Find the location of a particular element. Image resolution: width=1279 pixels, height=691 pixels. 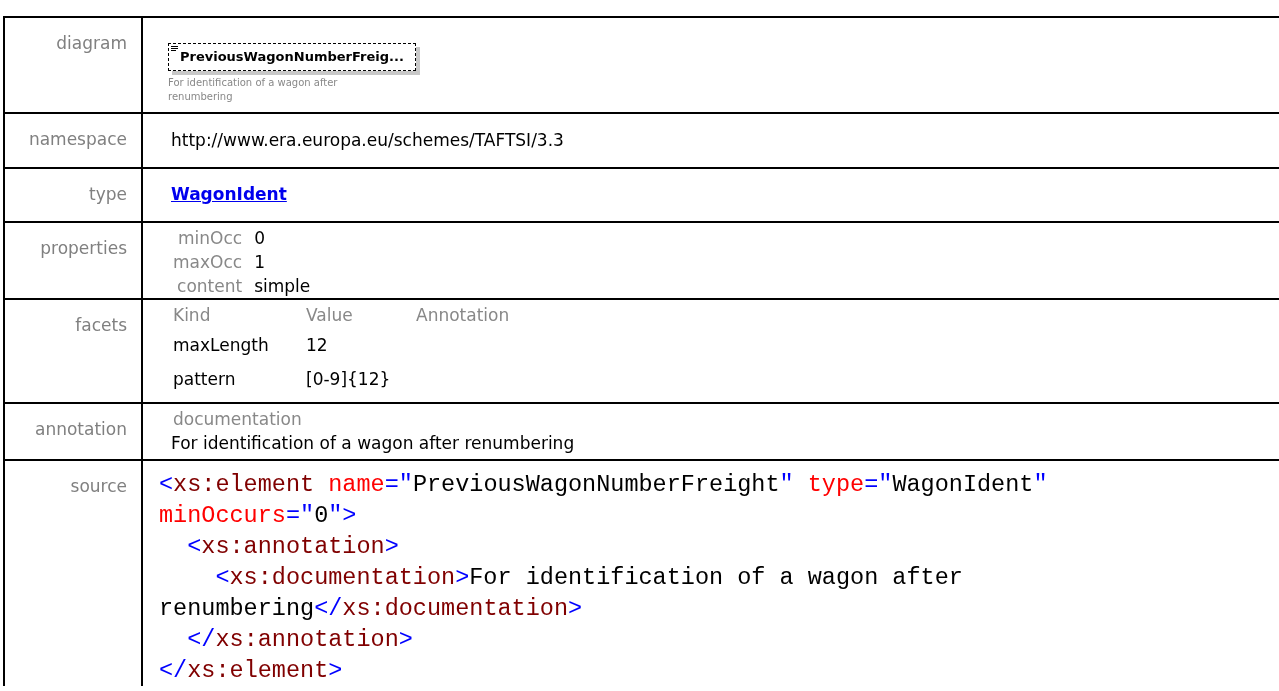

property-value: 0 is located at coordinates (260, 238).